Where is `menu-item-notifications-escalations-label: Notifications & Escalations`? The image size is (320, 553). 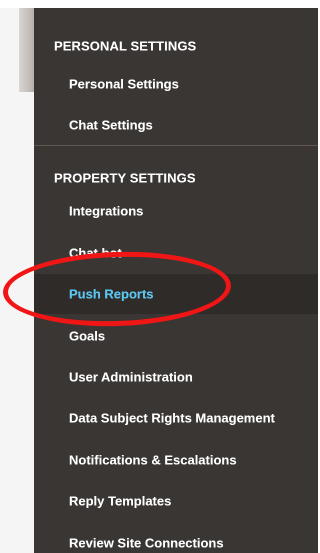 menu-item-notifications-escalations-label: Notifications & Escalations is located at coordinates (153, 460).